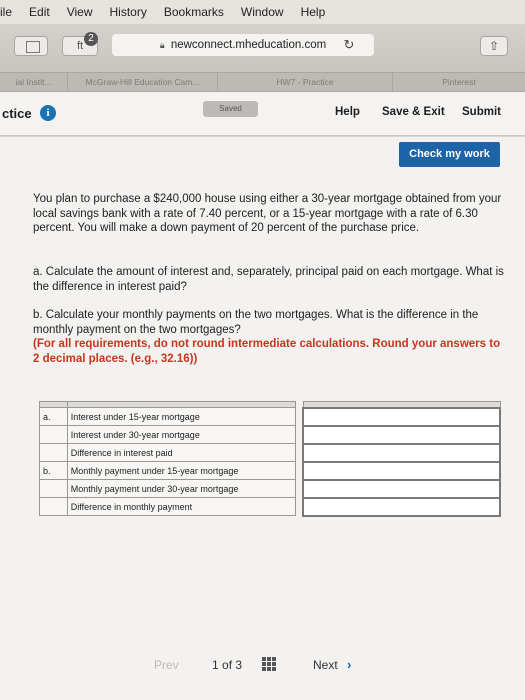  Describe the element at coordinates (449, 154) in the screenshot. I see `check-my-work-button: Check my work` at that location.